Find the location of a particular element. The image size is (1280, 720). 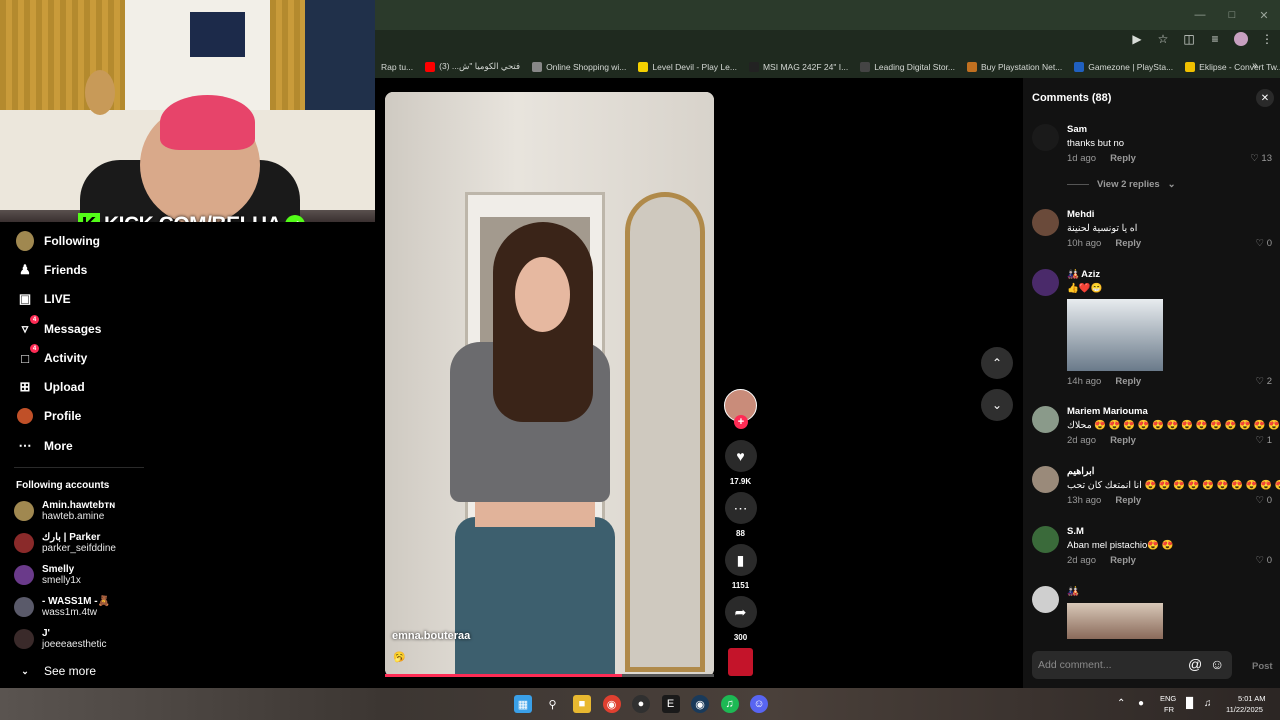

mention-icon: @ is located at coordinates (1195, 664).